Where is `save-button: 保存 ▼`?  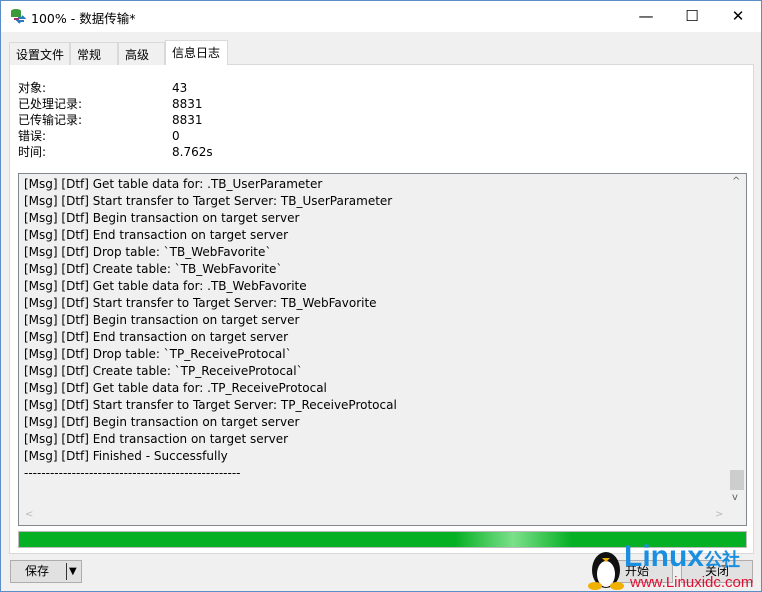
save-button: 保存 ▼ is located at coordinates (46, 571).